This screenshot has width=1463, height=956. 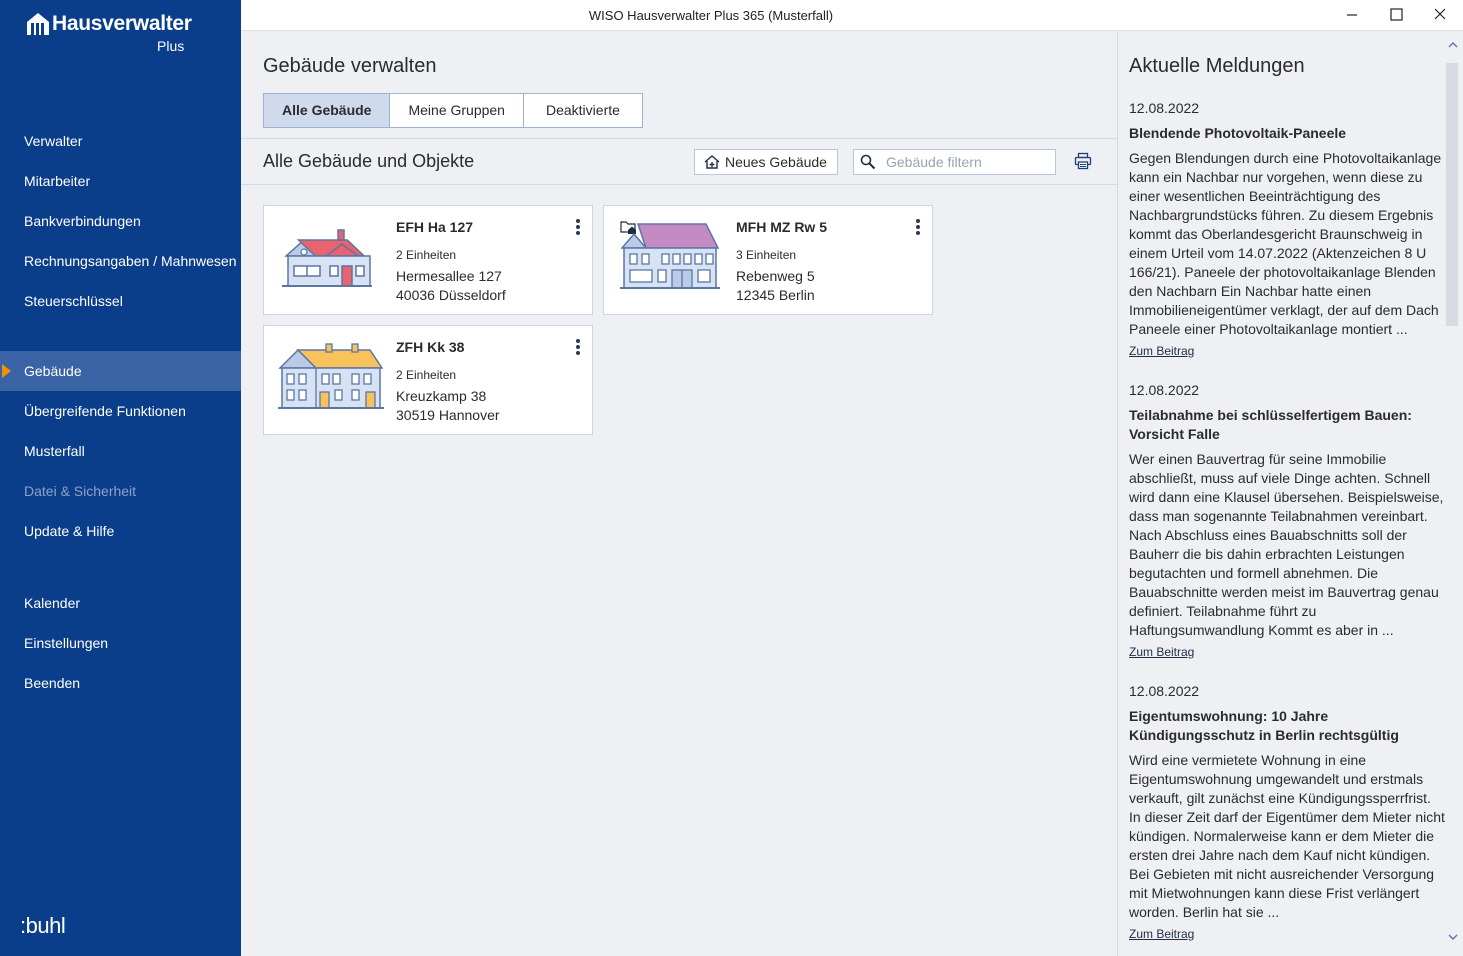 What do you see at coordinates (448, 415) in the screenshot?
I see `building-city: 30519 Hannover` at bounding box center [448, 415].